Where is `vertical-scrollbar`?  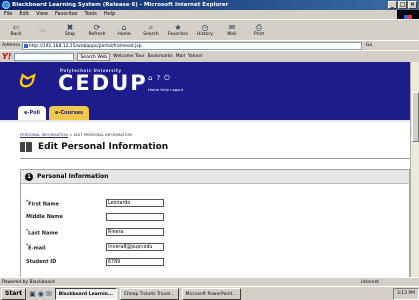
vertical-scrollbar is located at coordinates (414, 169).